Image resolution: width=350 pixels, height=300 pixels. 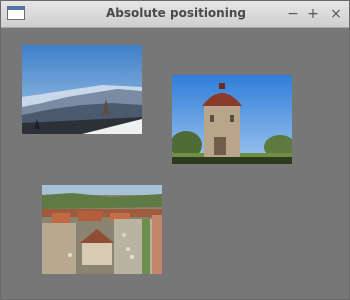 What do you see at coordinates (102, 229) in the screenshot?
I see `town-square-photo` at bounding box center [102, 229].